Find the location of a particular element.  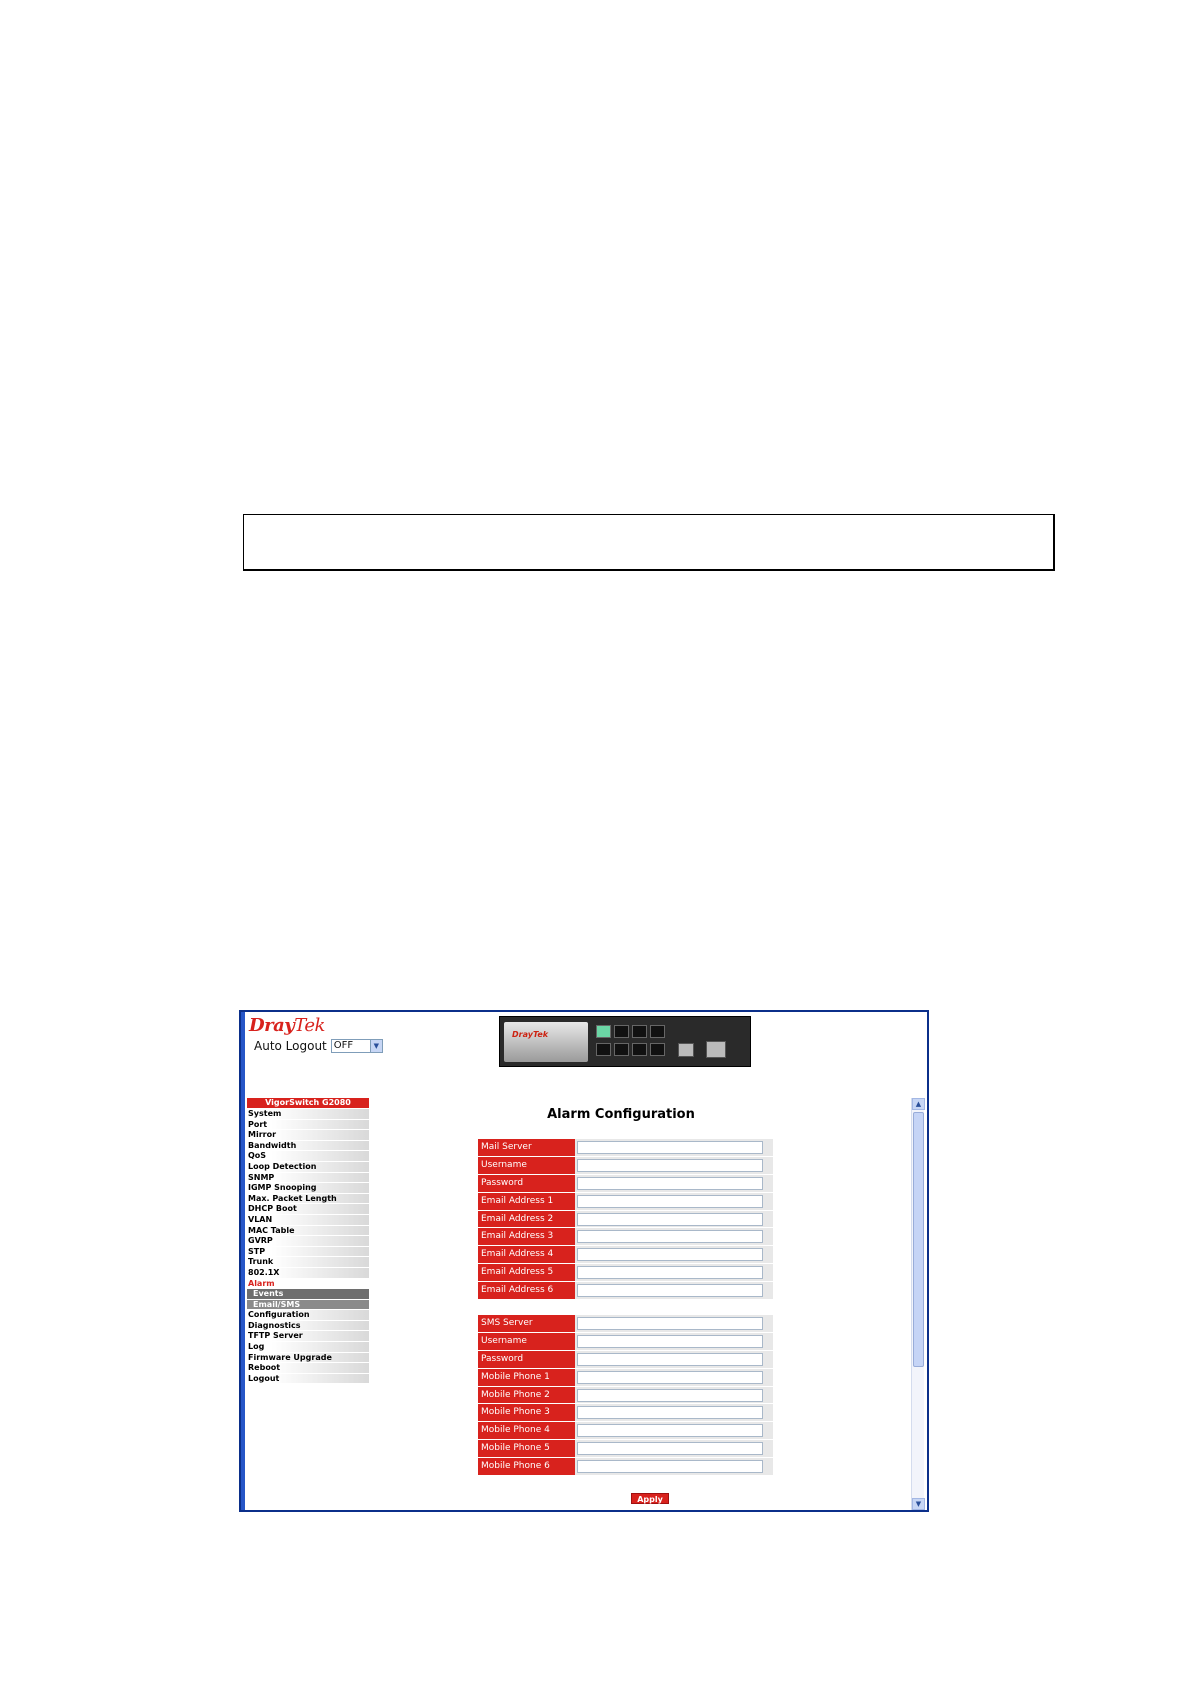

field-label: Email Address 6 is located at coordinates (526, 1291).